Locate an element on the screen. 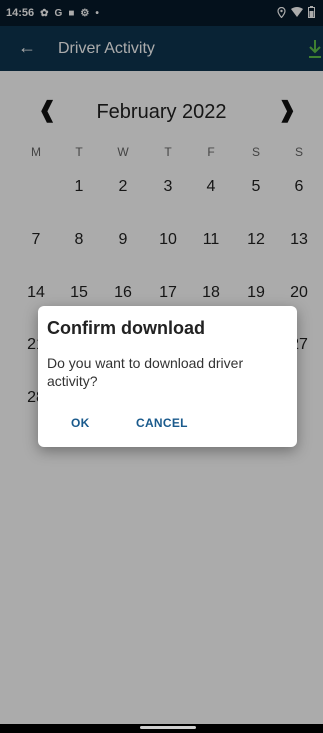 Image resolution: width=323 pixels, height=733 pixels. dialog-title: Confirm download is located at coordinates (126, 328).